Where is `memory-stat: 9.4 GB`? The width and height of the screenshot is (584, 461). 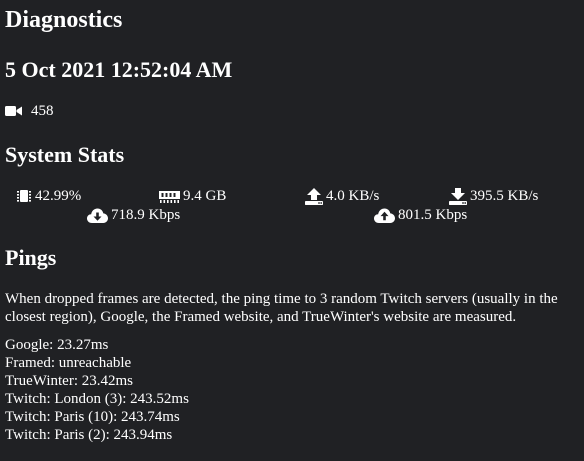 memory-stat: 9.4 GB is located at coordinates (192, 196).